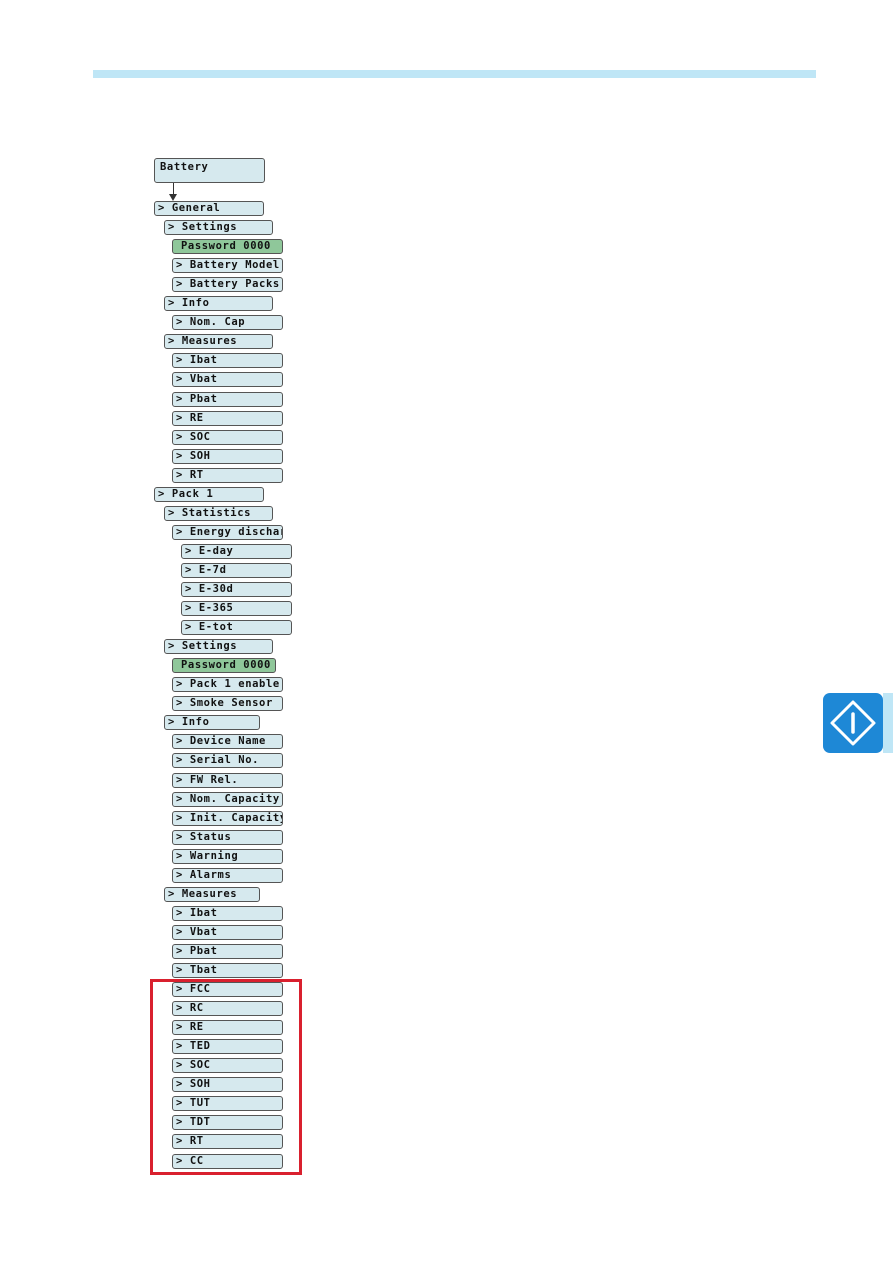  I want to click on info-badge, so click(853, 723).